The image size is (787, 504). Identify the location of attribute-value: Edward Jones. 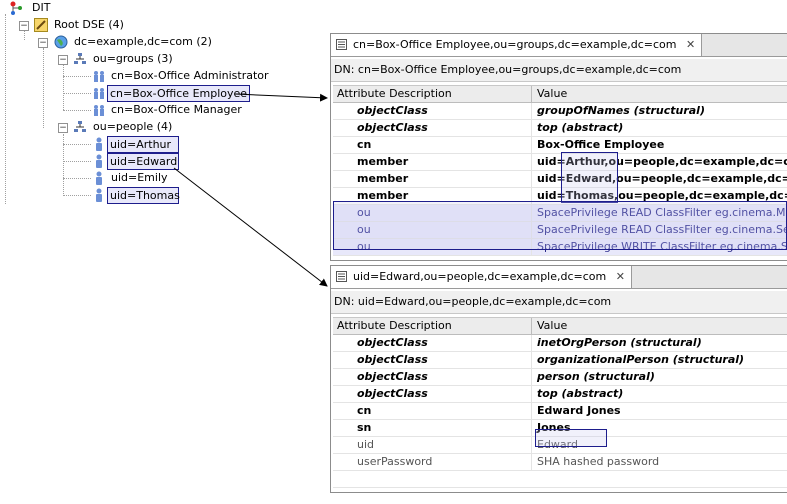
(579, 410).